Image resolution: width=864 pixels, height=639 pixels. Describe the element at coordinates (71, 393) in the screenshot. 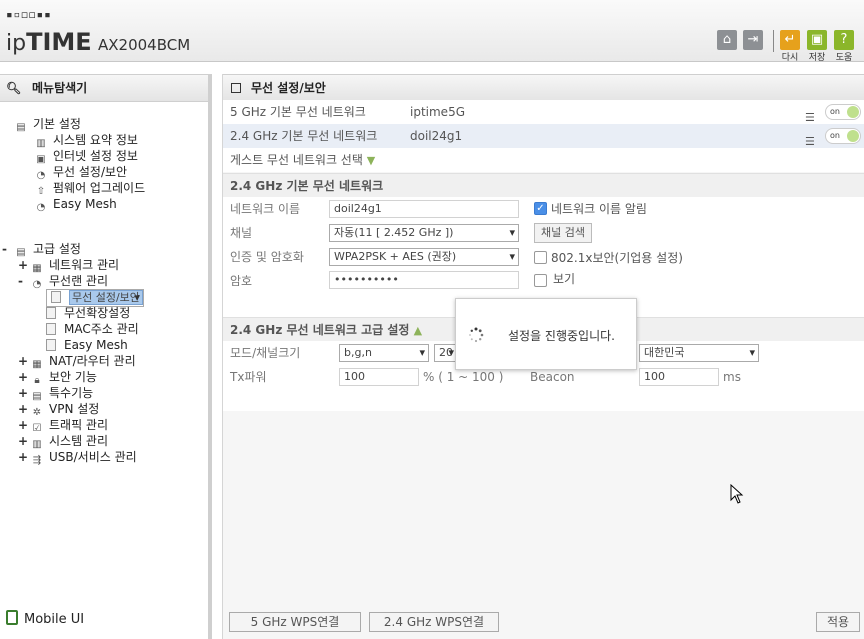

I see `tree-label: 특수기능` at that location.